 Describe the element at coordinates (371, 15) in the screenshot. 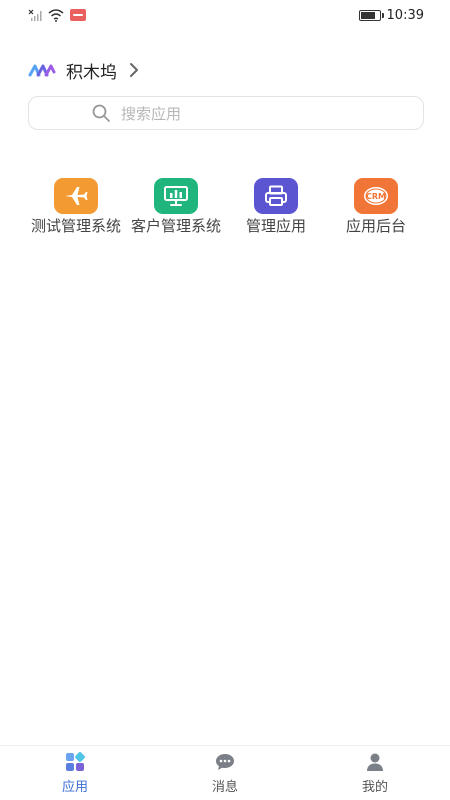

I see `battery-icon` at that location.